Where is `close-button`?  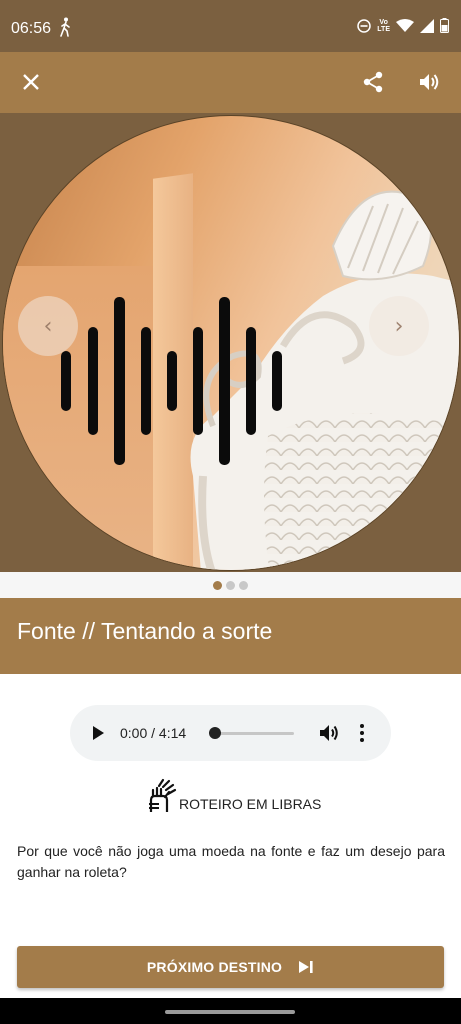 close-button is located at coordinates (31, 82).